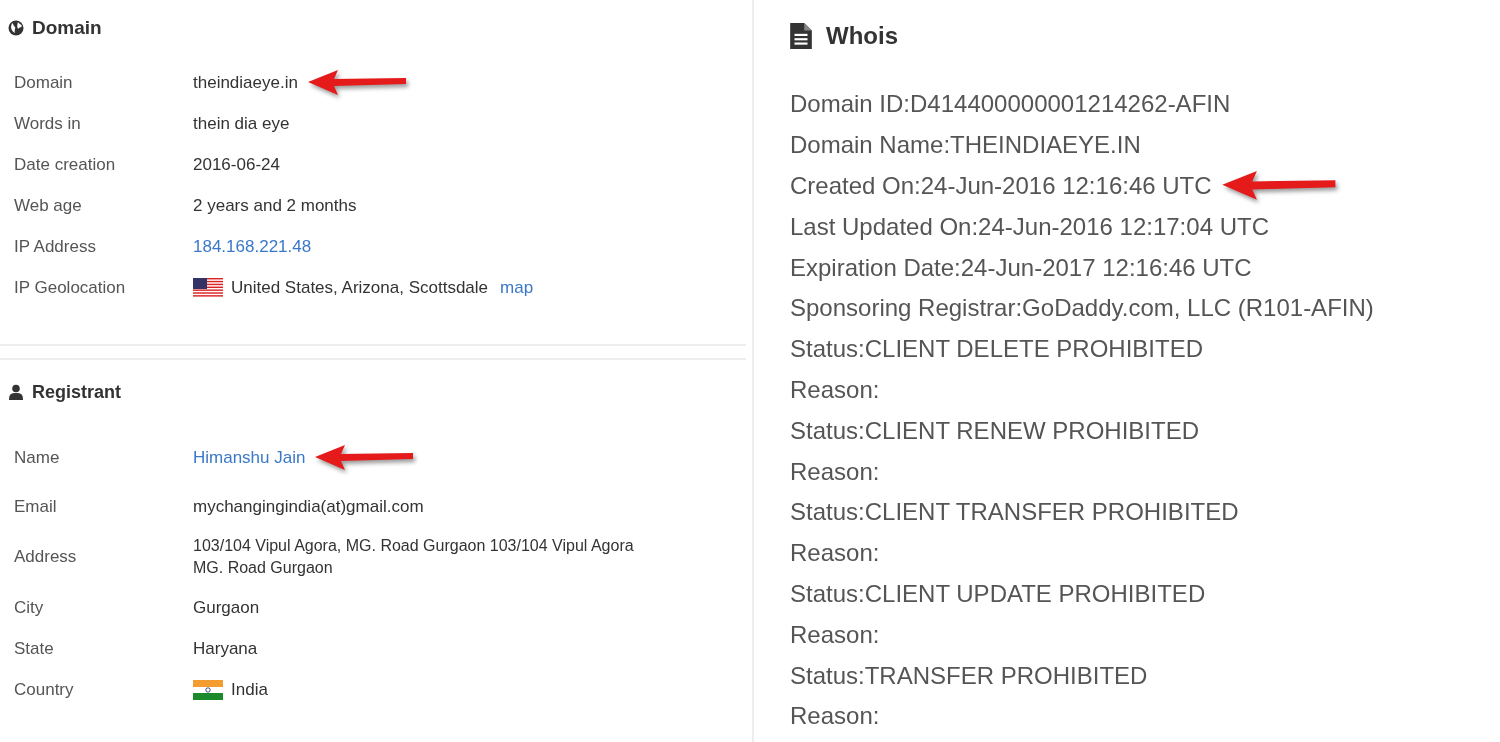  Describe the element at coordinates (35, 506) in the screenshot. I see `field-label: Email` at that location.